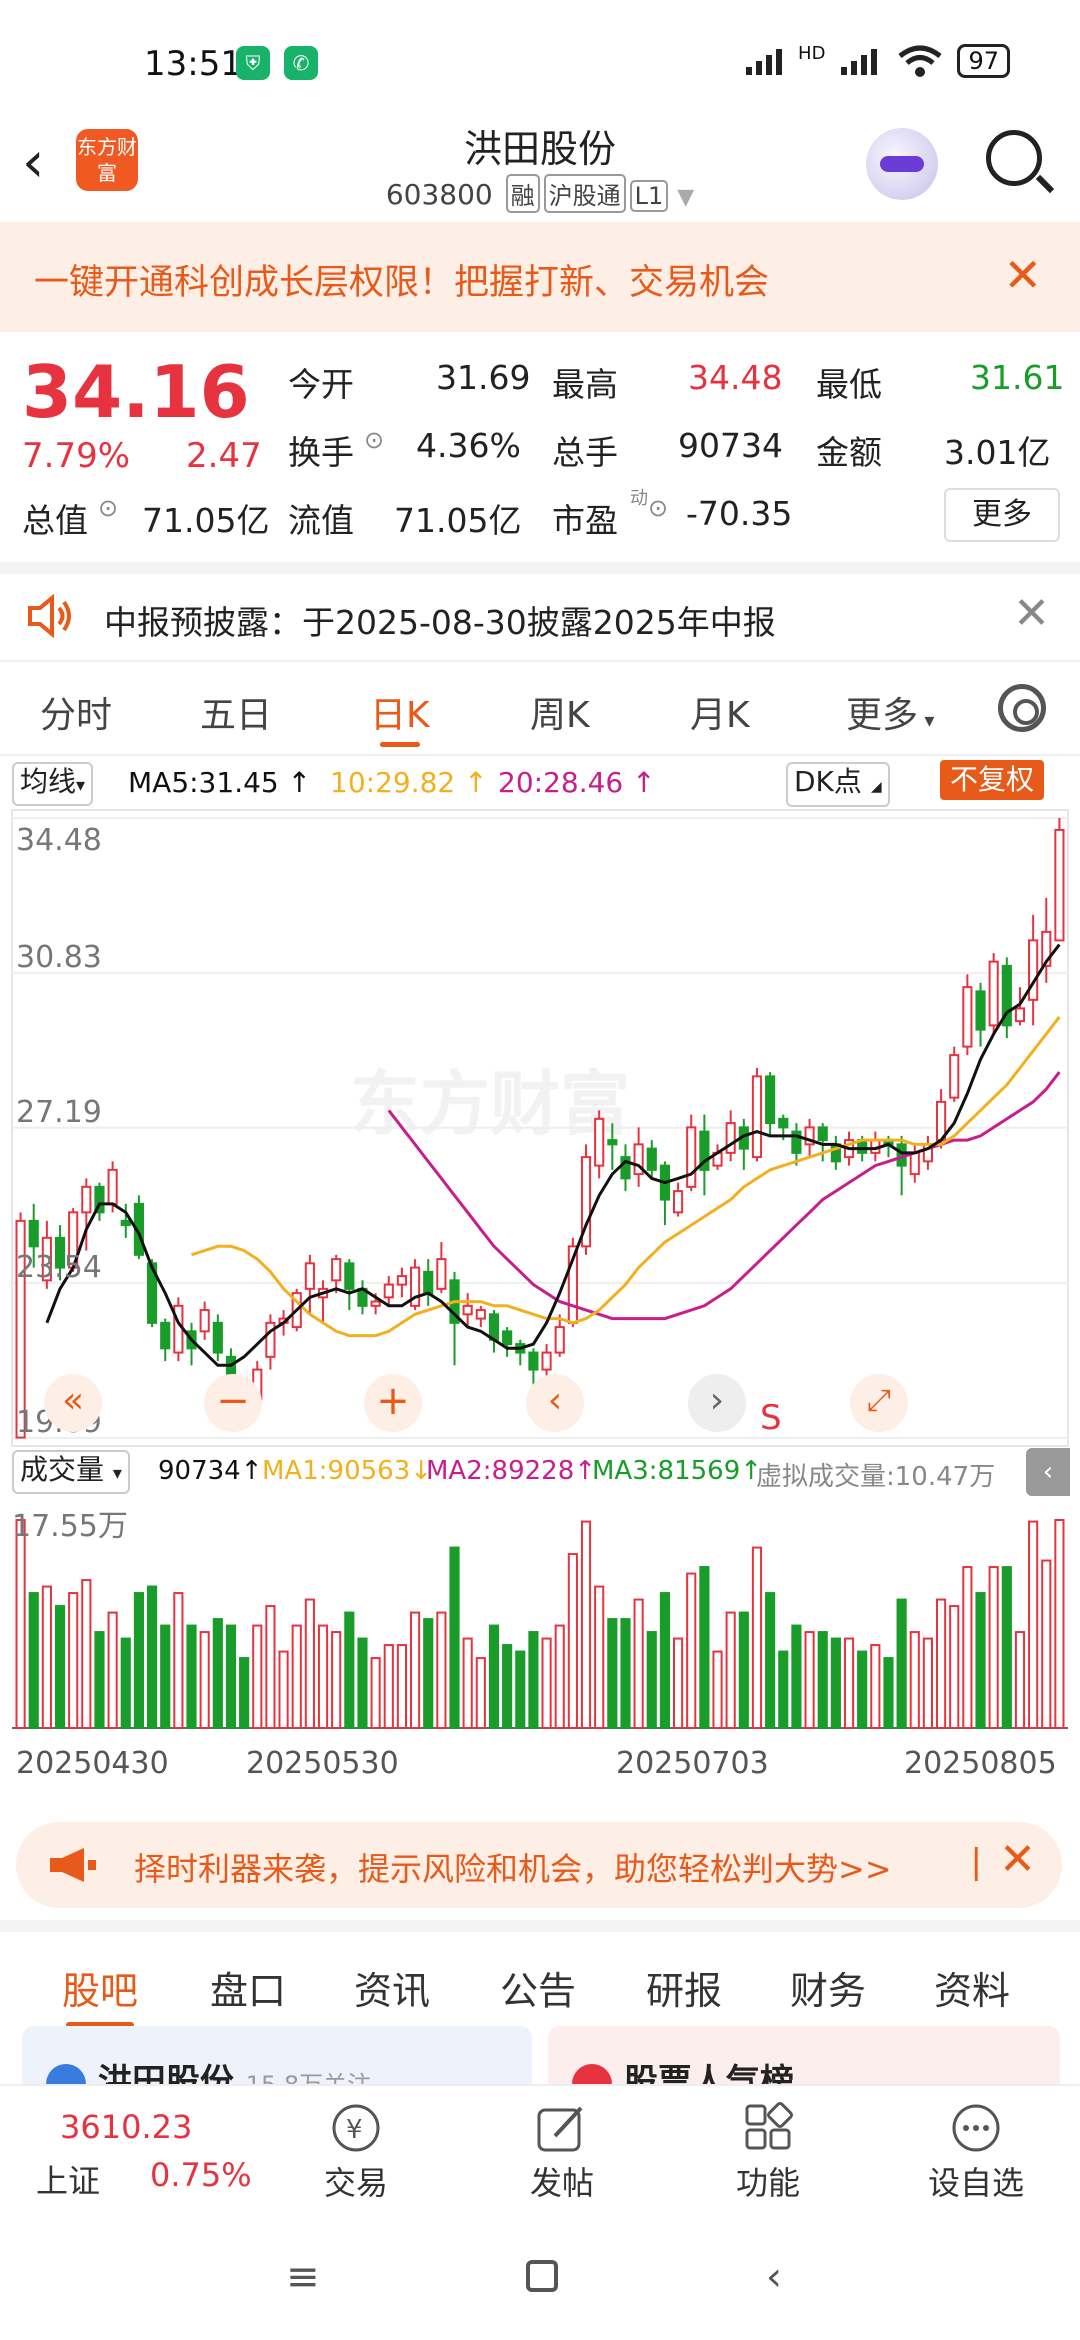 This screenshot has width=1080, height=2340. What do you see at coordinates (685, 197) in the screenshot?
I see `chevron-down-icon: ▼` at bounding box center [685, 197].